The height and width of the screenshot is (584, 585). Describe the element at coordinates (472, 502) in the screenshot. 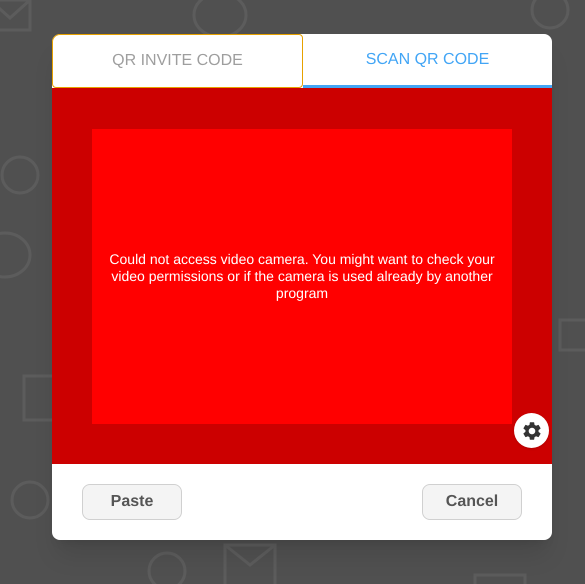

I see `cancel-button: Cancel` at that location.